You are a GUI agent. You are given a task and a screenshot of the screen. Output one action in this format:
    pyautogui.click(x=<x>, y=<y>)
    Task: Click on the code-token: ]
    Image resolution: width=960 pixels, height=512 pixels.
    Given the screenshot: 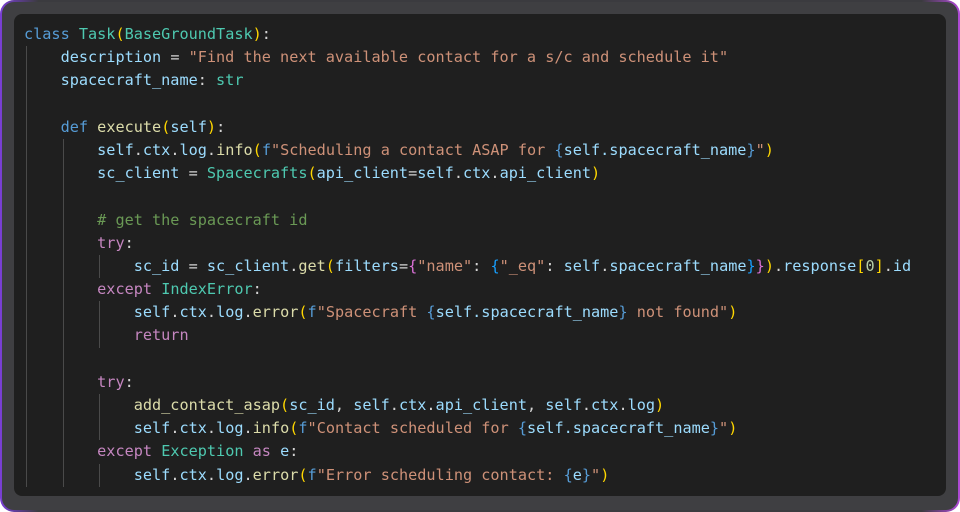 What is the action you would take?
    pyautogui.click(x=879, y=265)
    